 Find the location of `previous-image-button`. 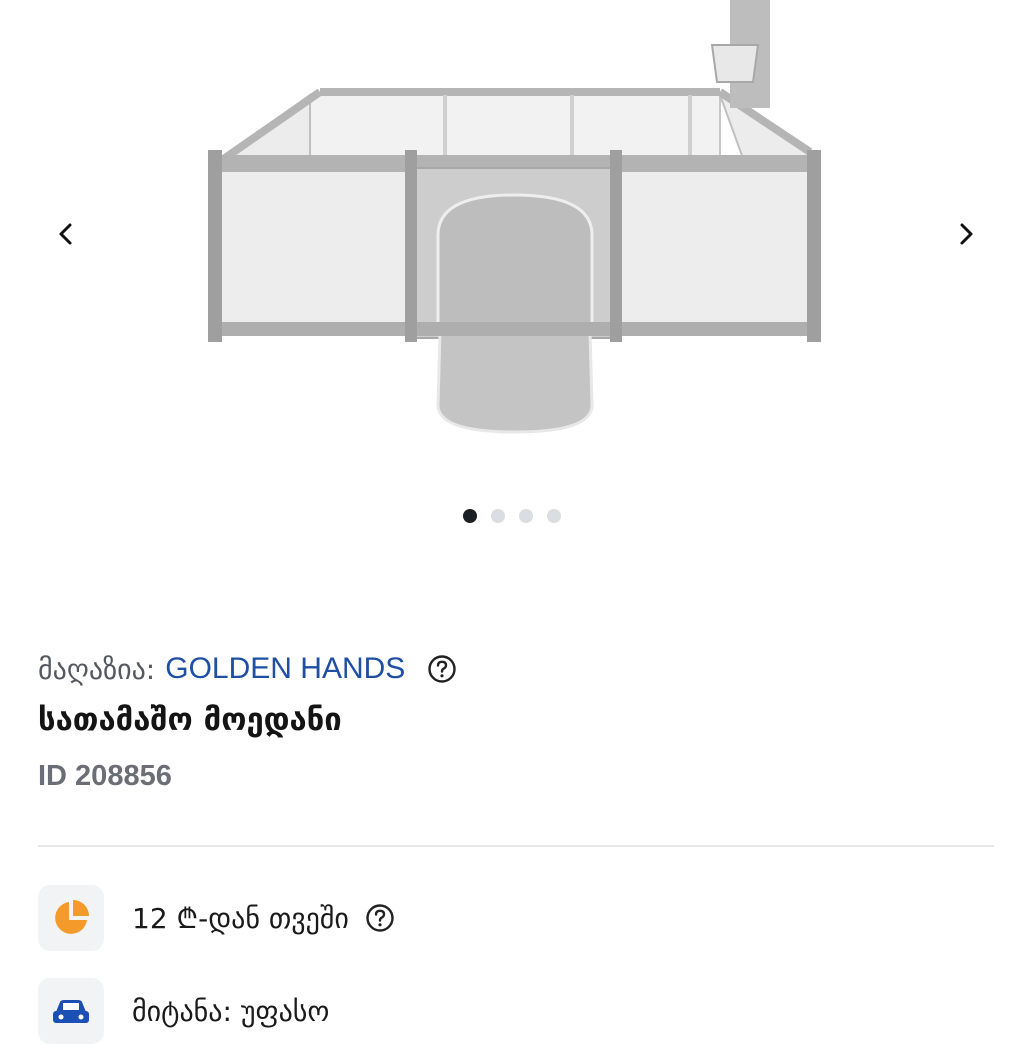

previous-image-button is located at coordinates (66, 234).